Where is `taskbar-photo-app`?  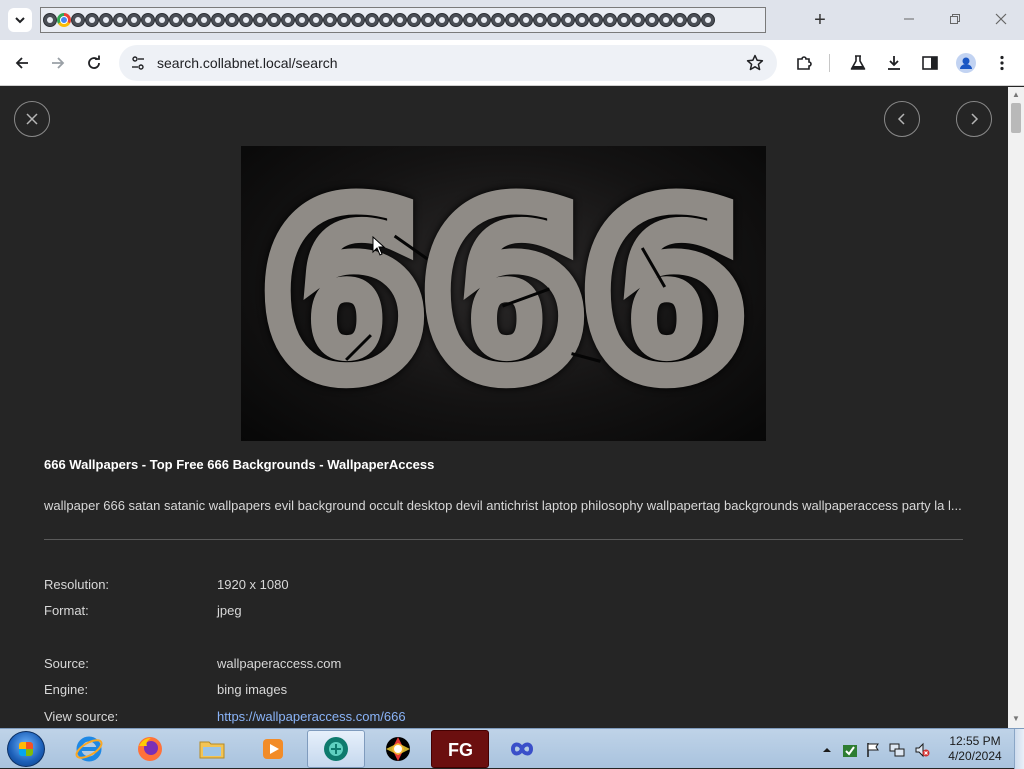 taskbar-photo-app is located at coordinates (398, 749).